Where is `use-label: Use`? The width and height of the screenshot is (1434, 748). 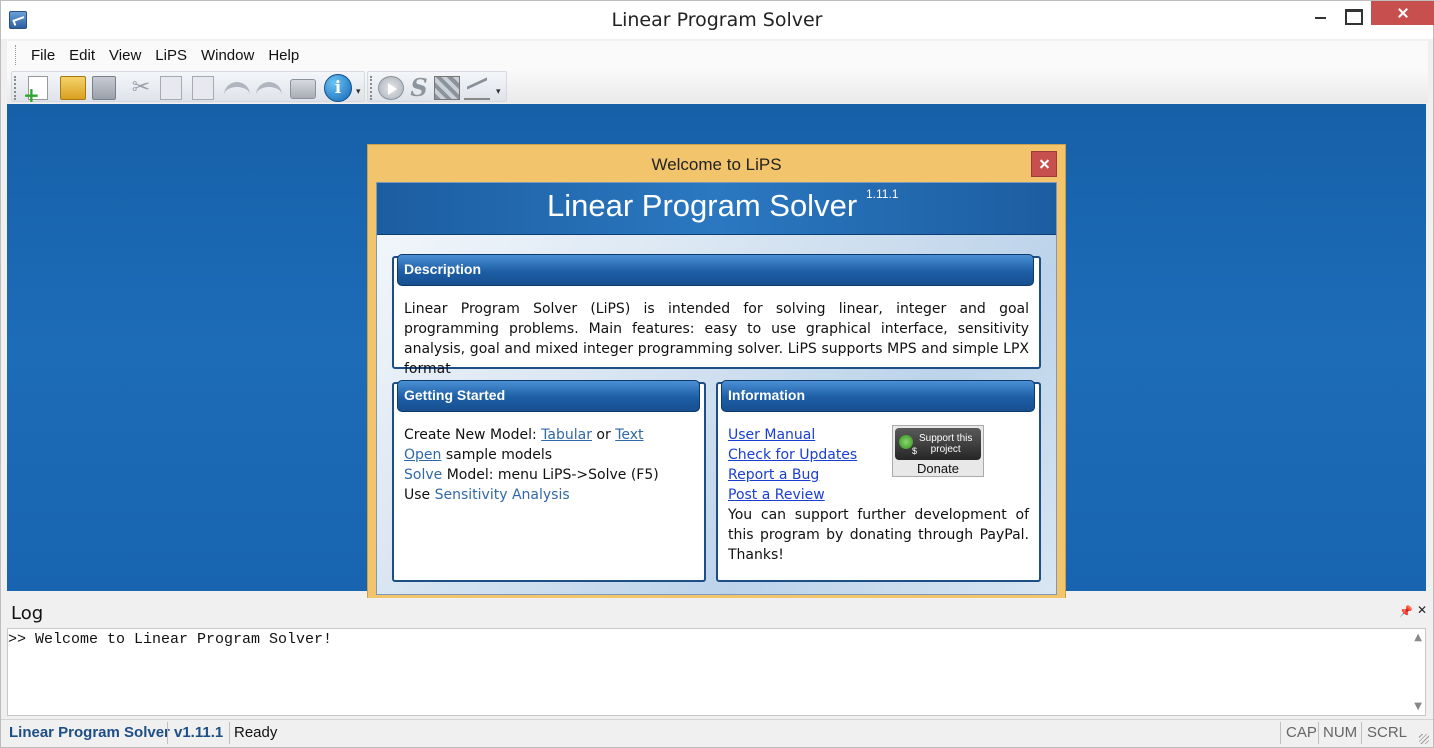 use-label: Use is located at coordinates (419, 495).